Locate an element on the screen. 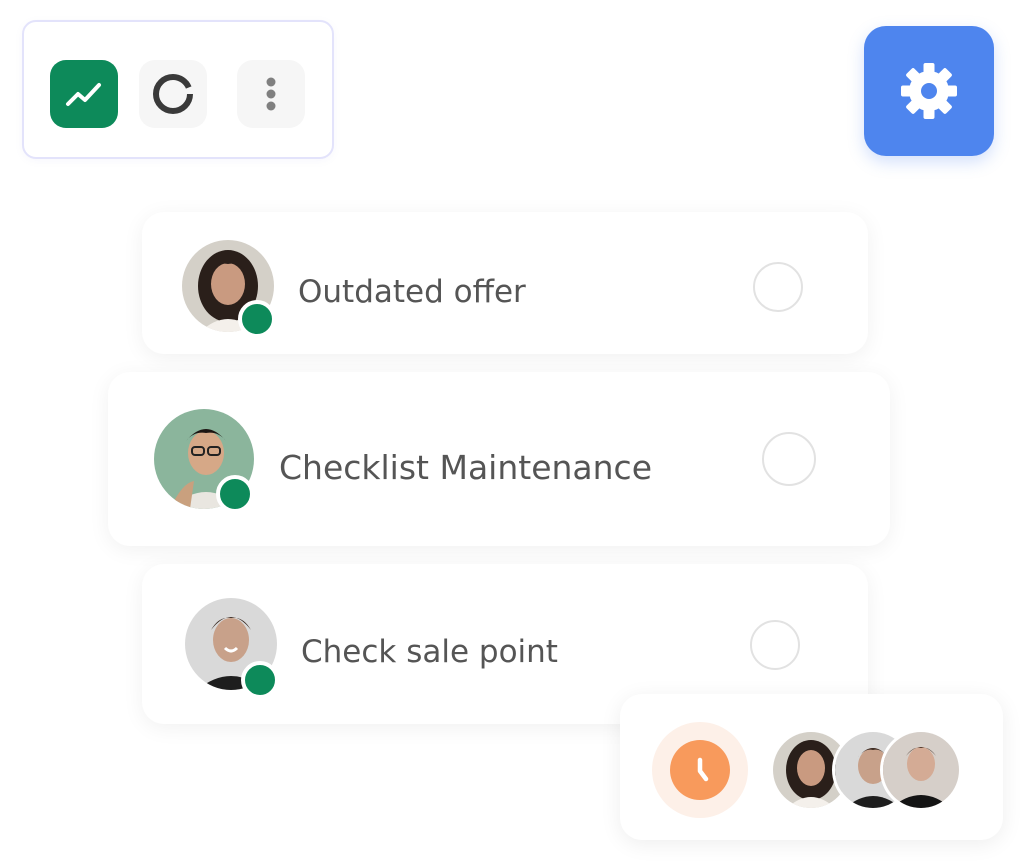 This screenshot has width=1026, height=863. trend-chart-button is located at coordinates (84, 94).